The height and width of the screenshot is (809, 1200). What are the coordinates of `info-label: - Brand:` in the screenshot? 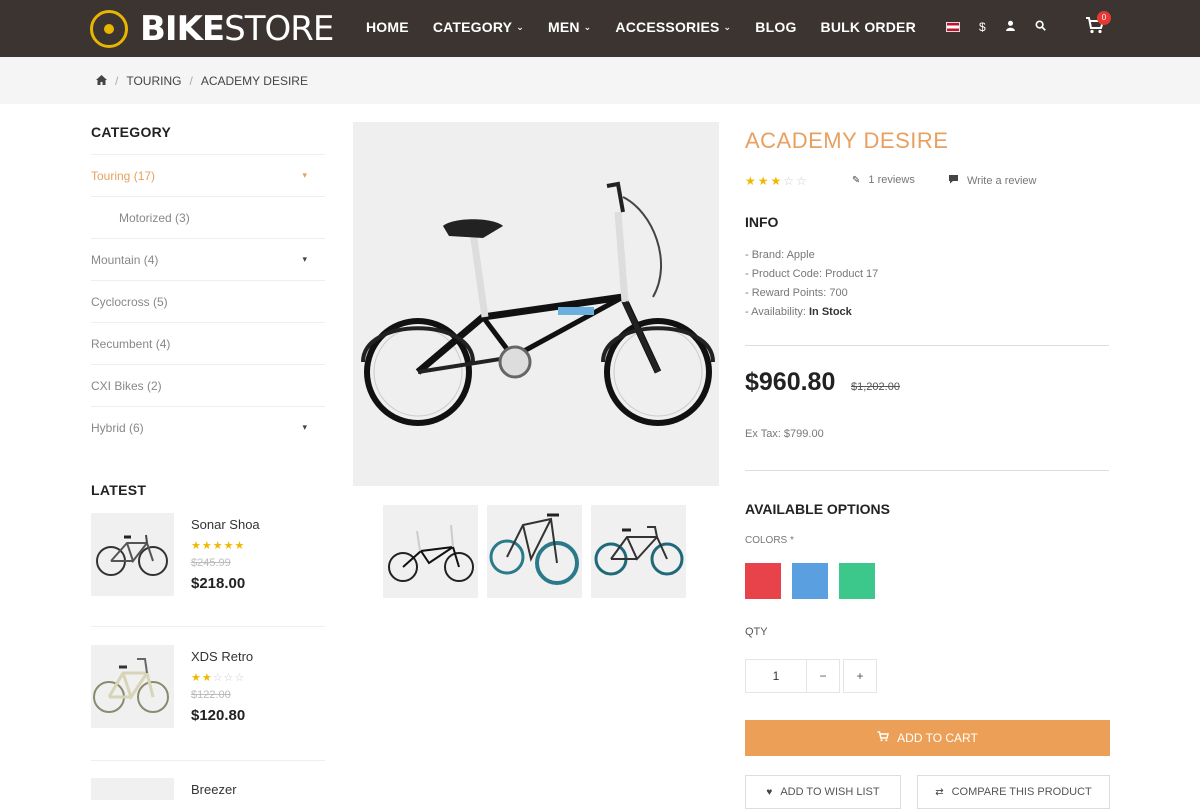 It's located at (766, 255).